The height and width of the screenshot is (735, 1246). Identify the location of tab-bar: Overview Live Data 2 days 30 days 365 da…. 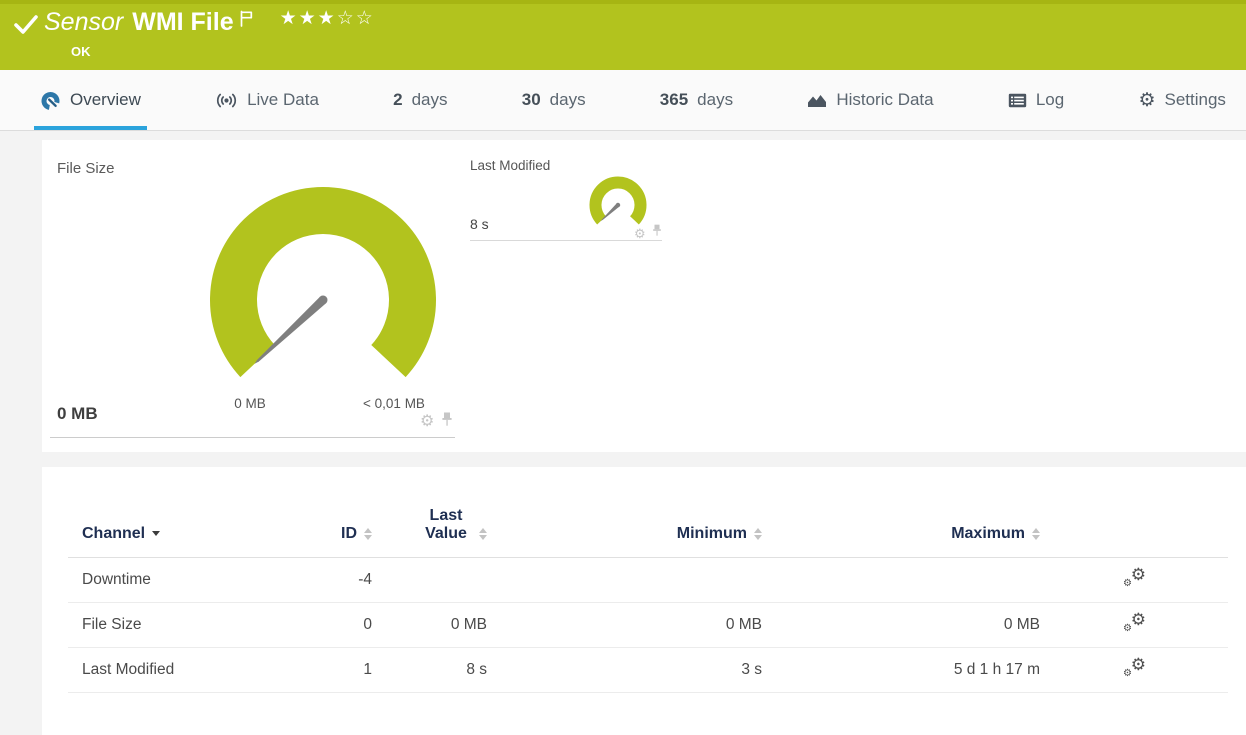
(623, 100).